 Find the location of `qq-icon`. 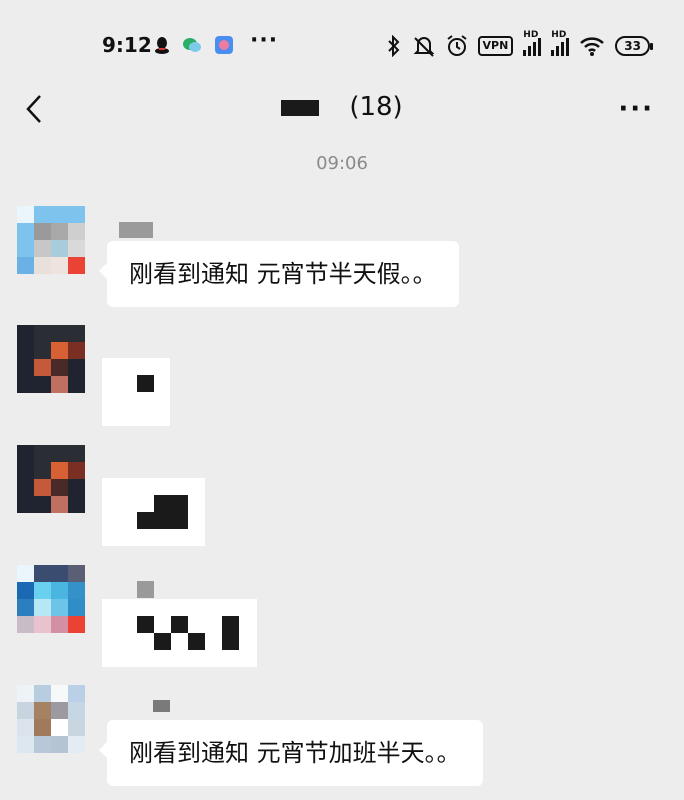

qq-icon is located at coordinates (162, 45).